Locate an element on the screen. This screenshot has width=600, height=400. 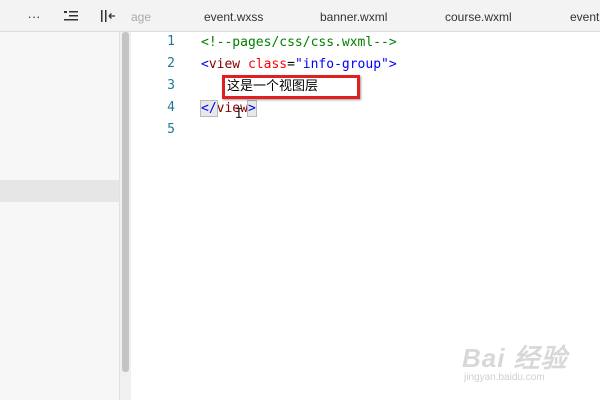
html-comment: <!--pages/css/css.wxml--> is located at coordinates (299, 42).